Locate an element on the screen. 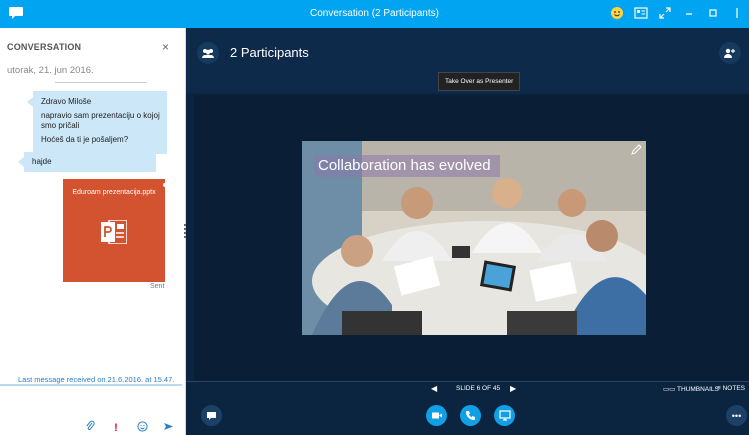  call-controls-bar: ••• is located at coordinates (467, 415).